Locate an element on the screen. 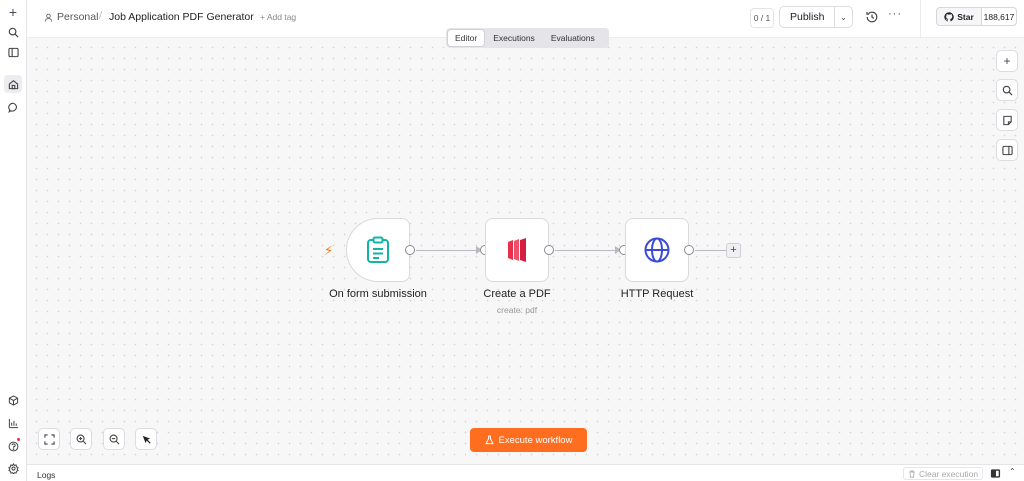  execute-workflow-button: Execute workflow is located at coordinates (528, 440).